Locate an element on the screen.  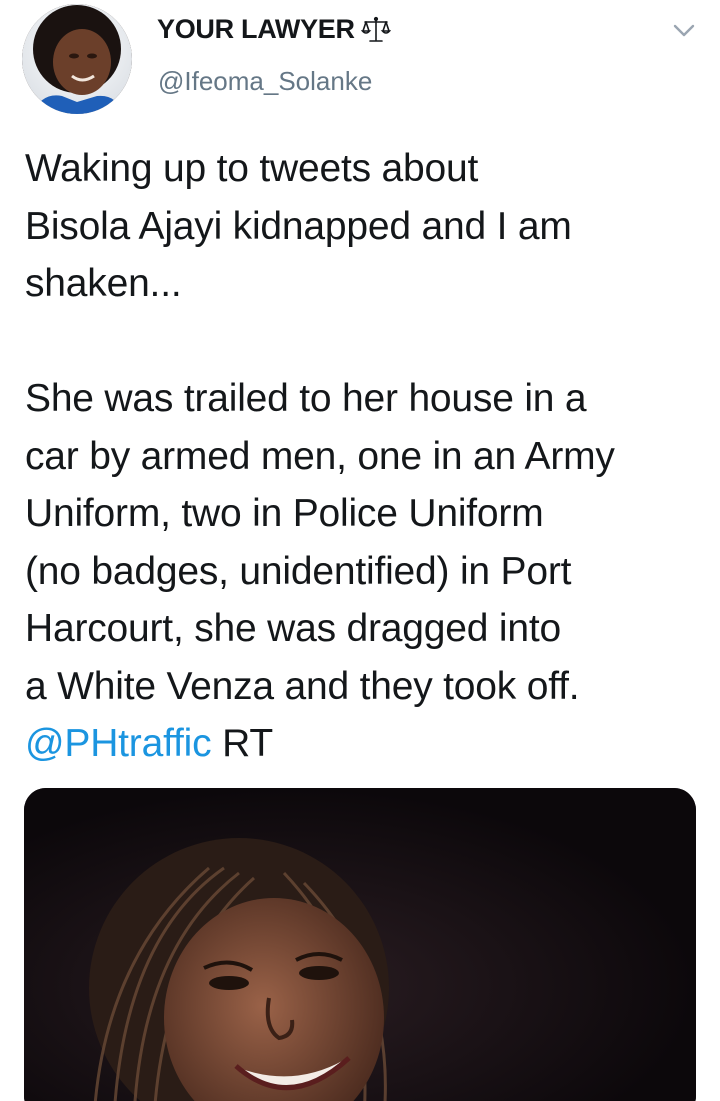
chevron-down-icon is located at coordinates (684, 31).